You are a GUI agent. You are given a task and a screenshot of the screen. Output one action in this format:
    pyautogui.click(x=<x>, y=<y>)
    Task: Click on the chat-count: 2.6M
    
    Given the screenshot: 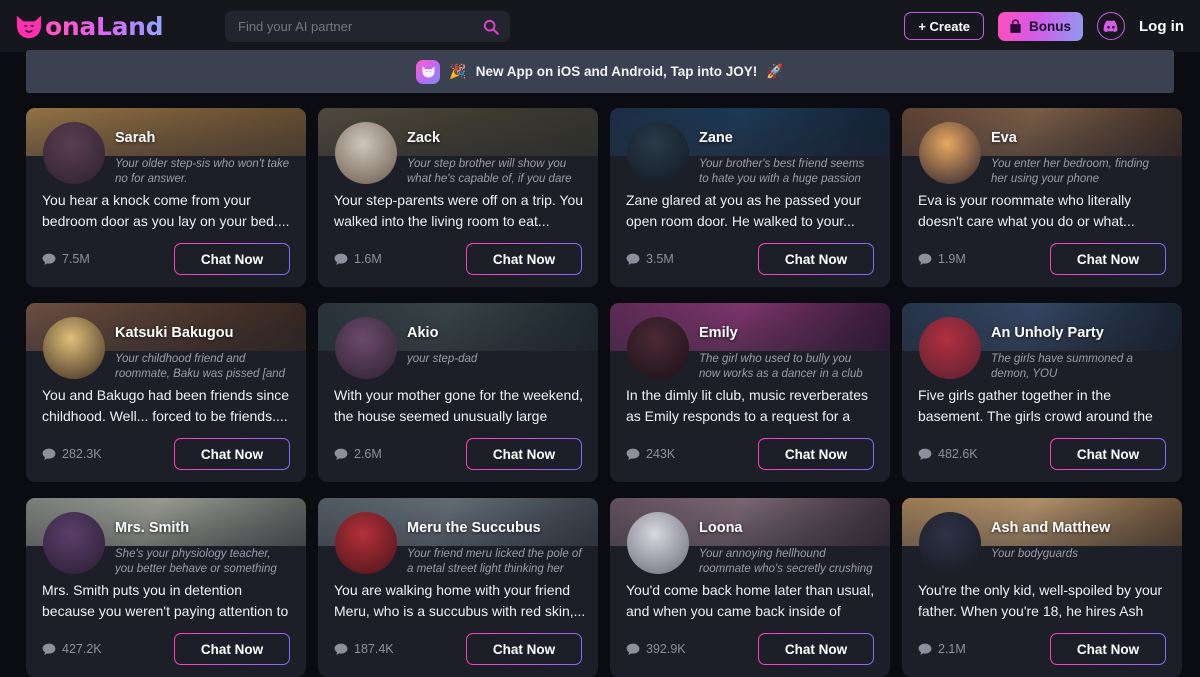 What is the action you would take?
    pyautogui.click(x=358, y=454)
    